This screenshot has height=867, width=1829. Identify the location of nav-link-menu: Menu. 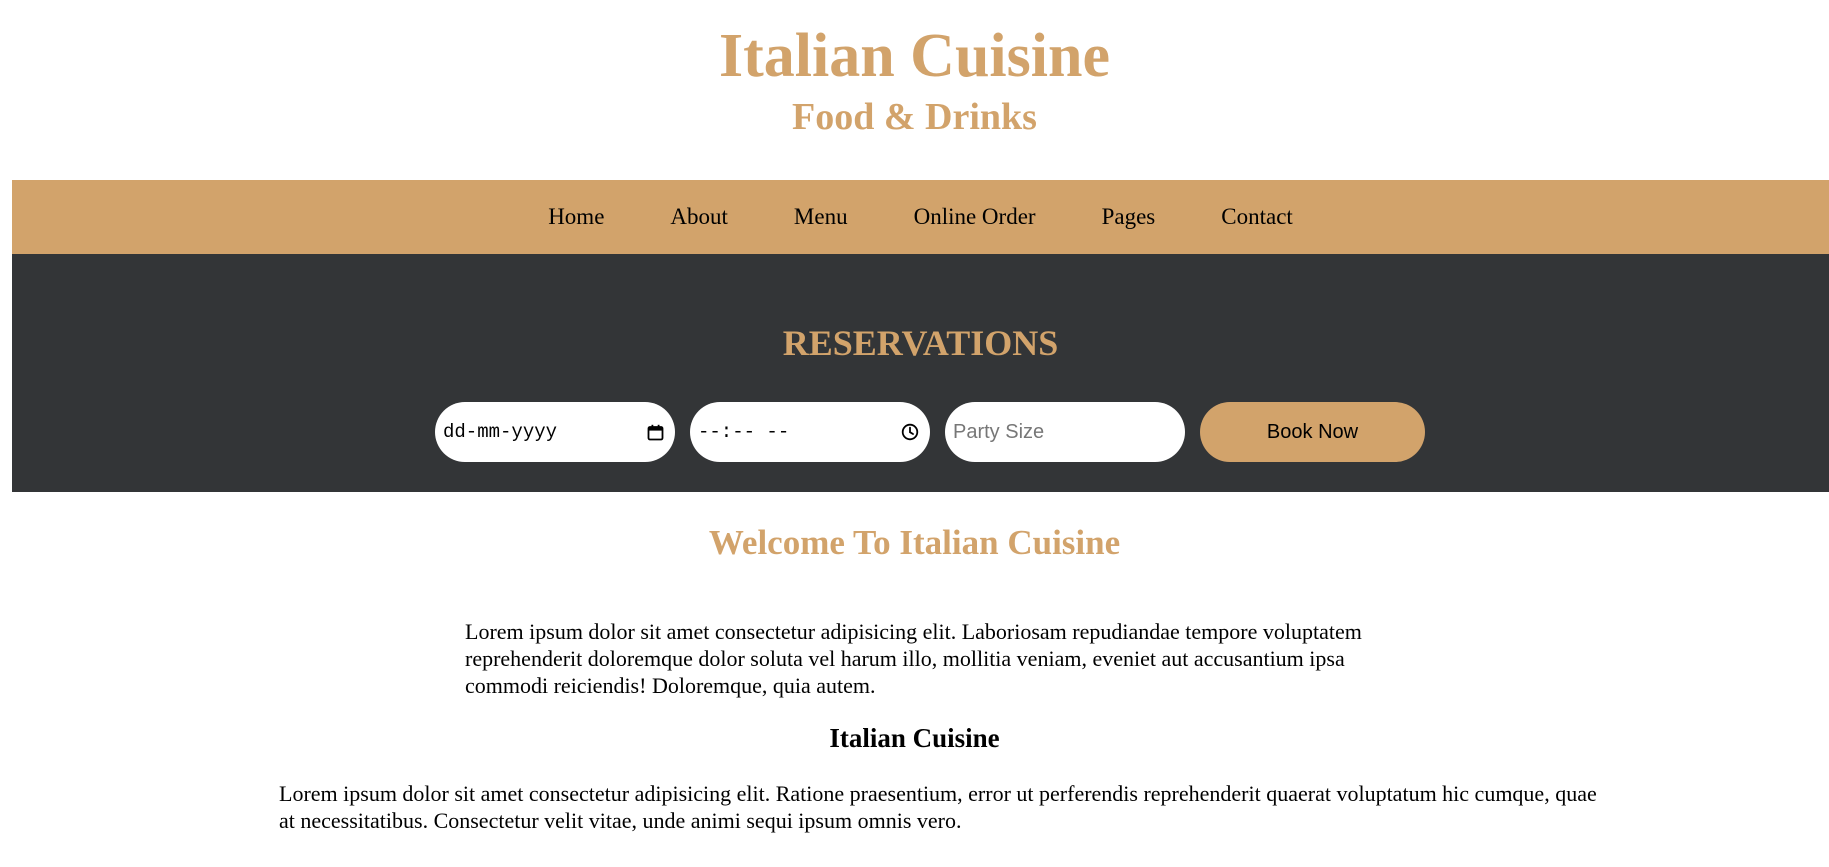
(821, 217).